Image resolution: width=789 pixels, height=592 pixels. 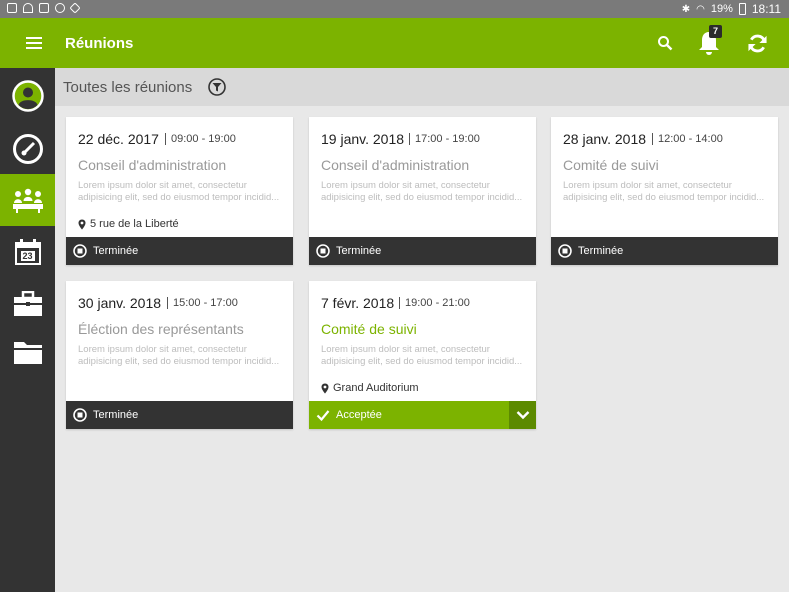 I want to click on dashboard-icon, so click(x=27, y=149).